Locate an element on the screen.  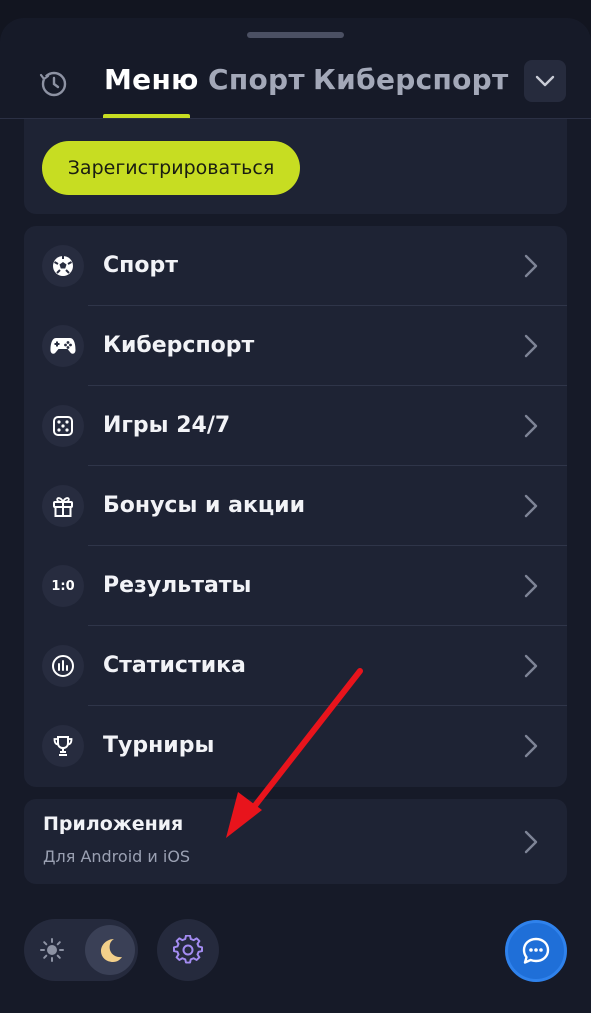
menu-item-esports: Киберспорт is located at coordinates (295, 346).